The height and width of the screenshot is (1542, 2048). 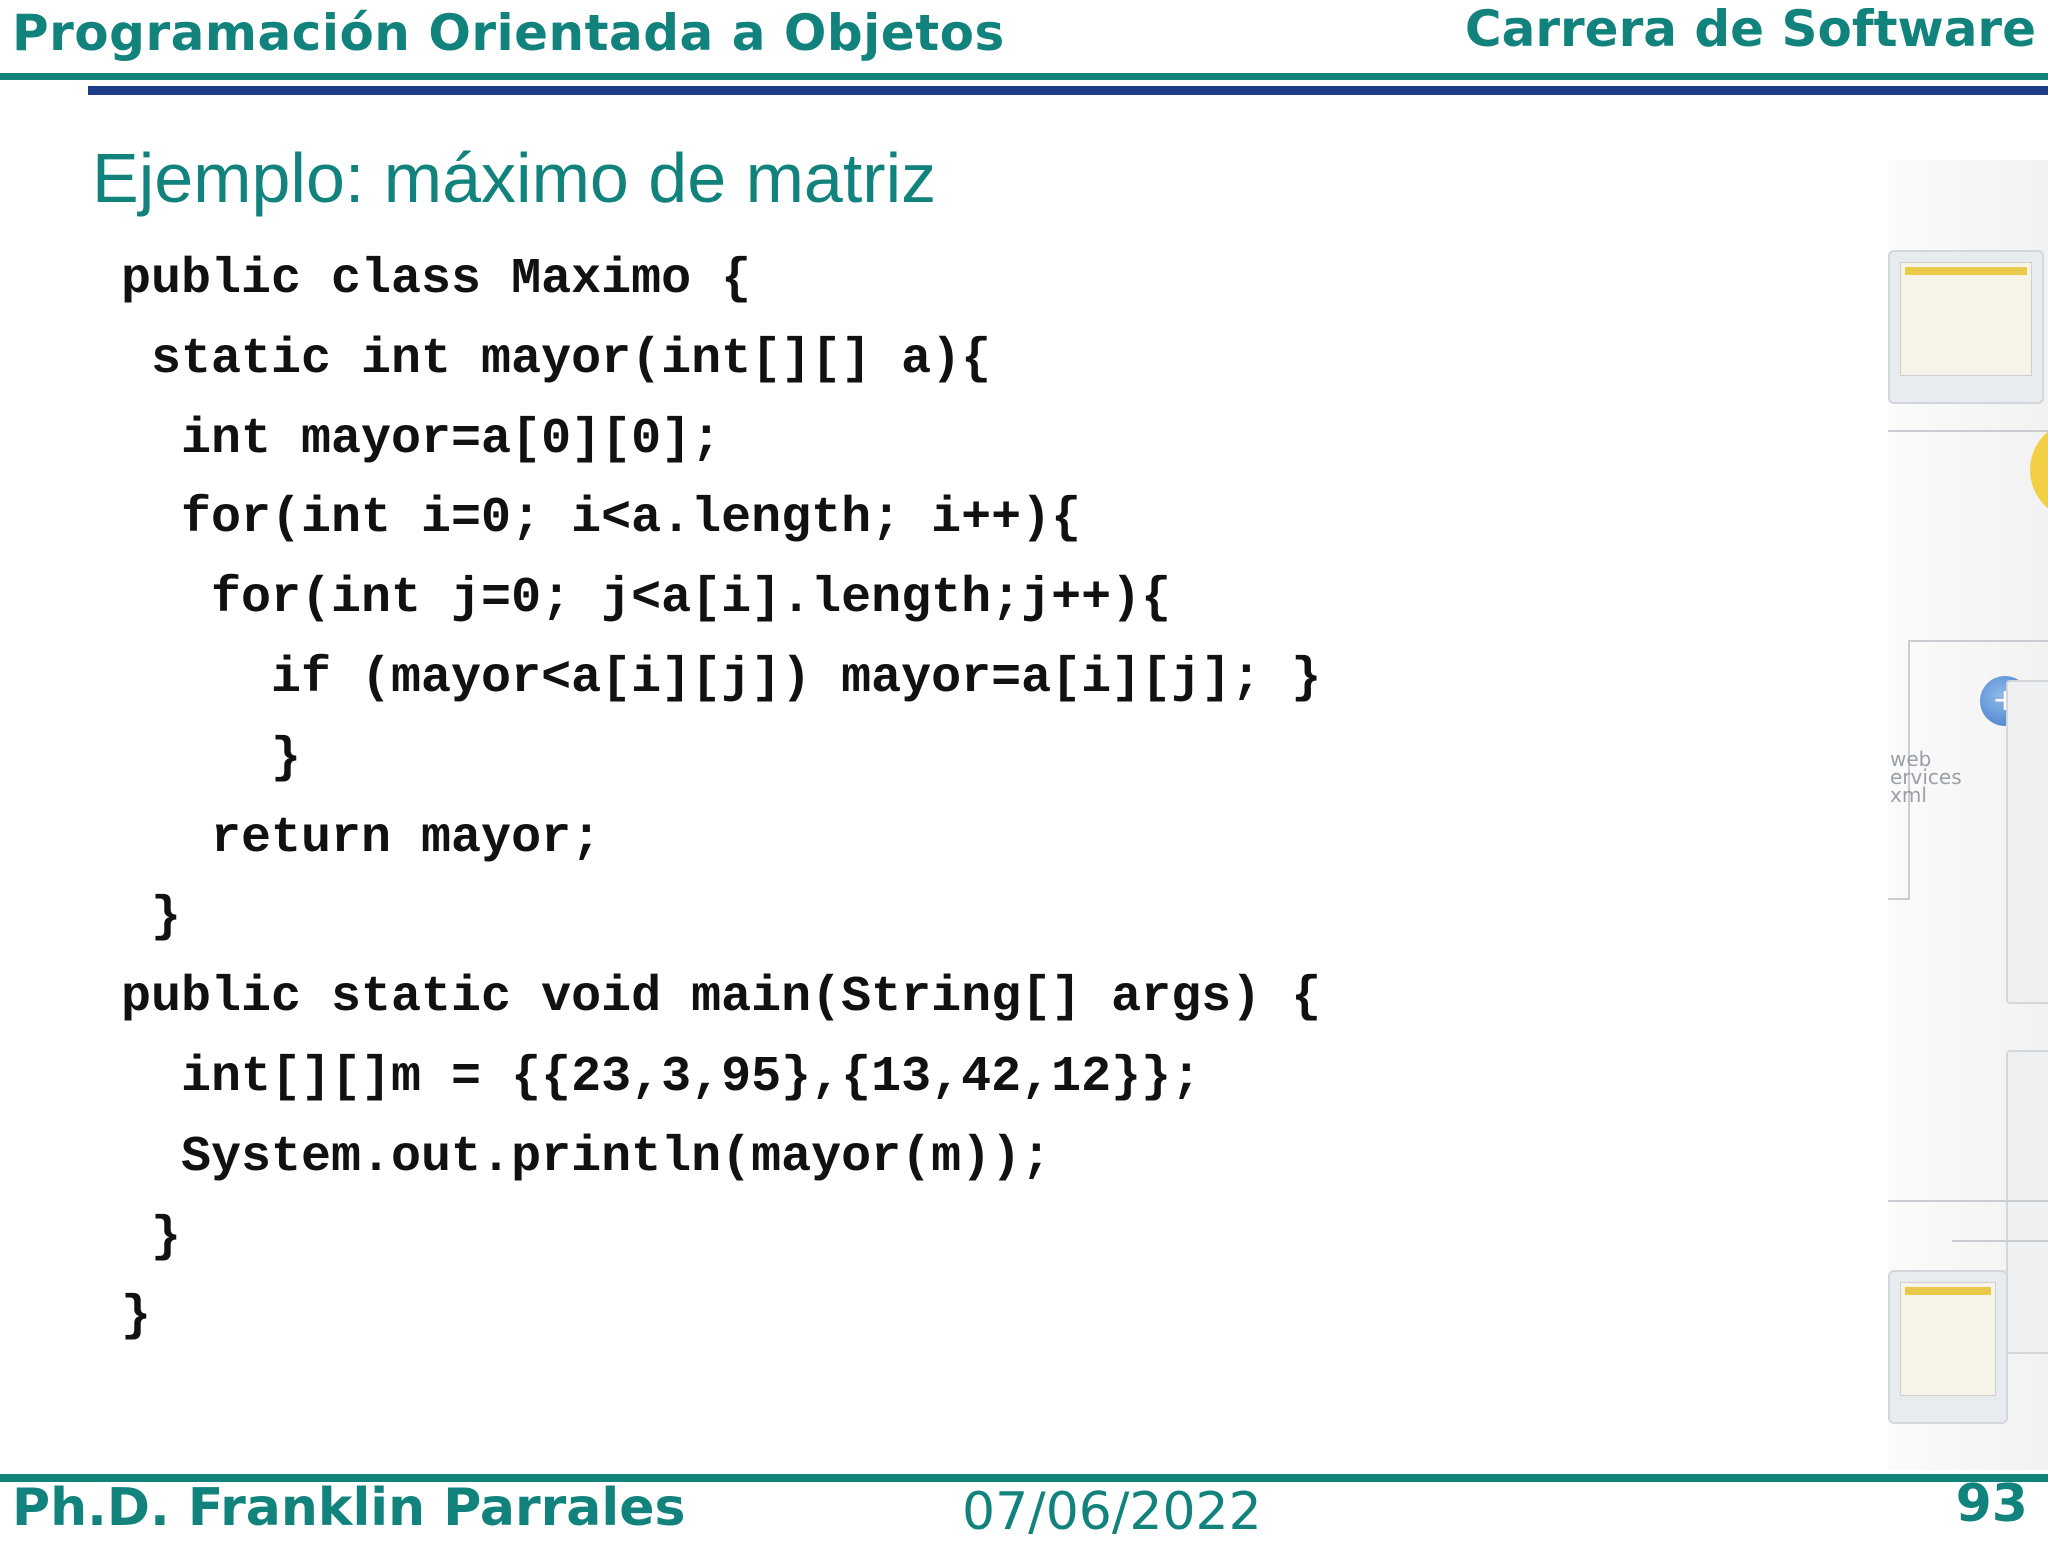 I want to click on code-line: for(int j=0; j<a[i].length;j++){, so click(x=646, y=599).